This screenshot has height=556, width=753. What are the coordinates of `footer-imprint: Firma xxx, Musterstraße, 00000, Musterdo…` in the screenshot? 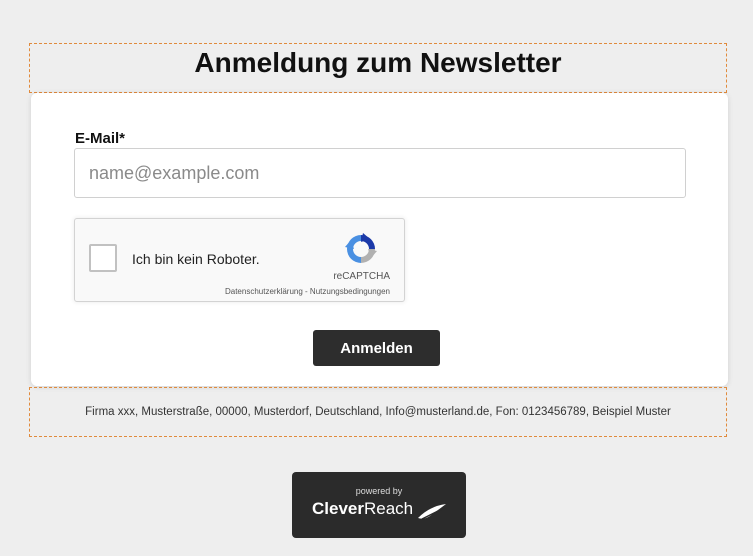 It's located at (378, 412).